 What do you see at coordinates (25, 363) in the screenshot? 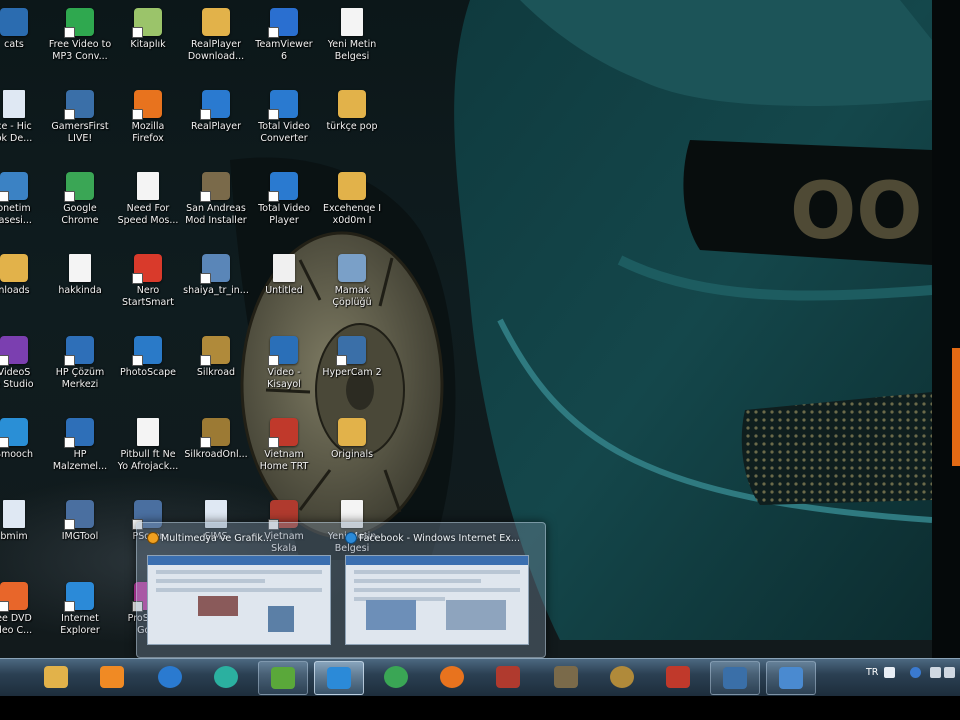
I see `desktop-icon: VideoS e Studio` at bounding box center [25, 363].